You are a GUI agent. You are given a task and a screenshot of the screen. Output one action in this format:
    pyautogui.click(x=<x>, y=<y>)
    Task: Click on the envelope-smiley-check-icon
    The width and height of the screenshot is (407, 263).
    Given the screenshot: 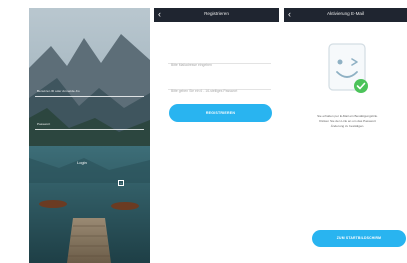 What is the action you would take?
    pyautogui.click(x=349, y=70)
    